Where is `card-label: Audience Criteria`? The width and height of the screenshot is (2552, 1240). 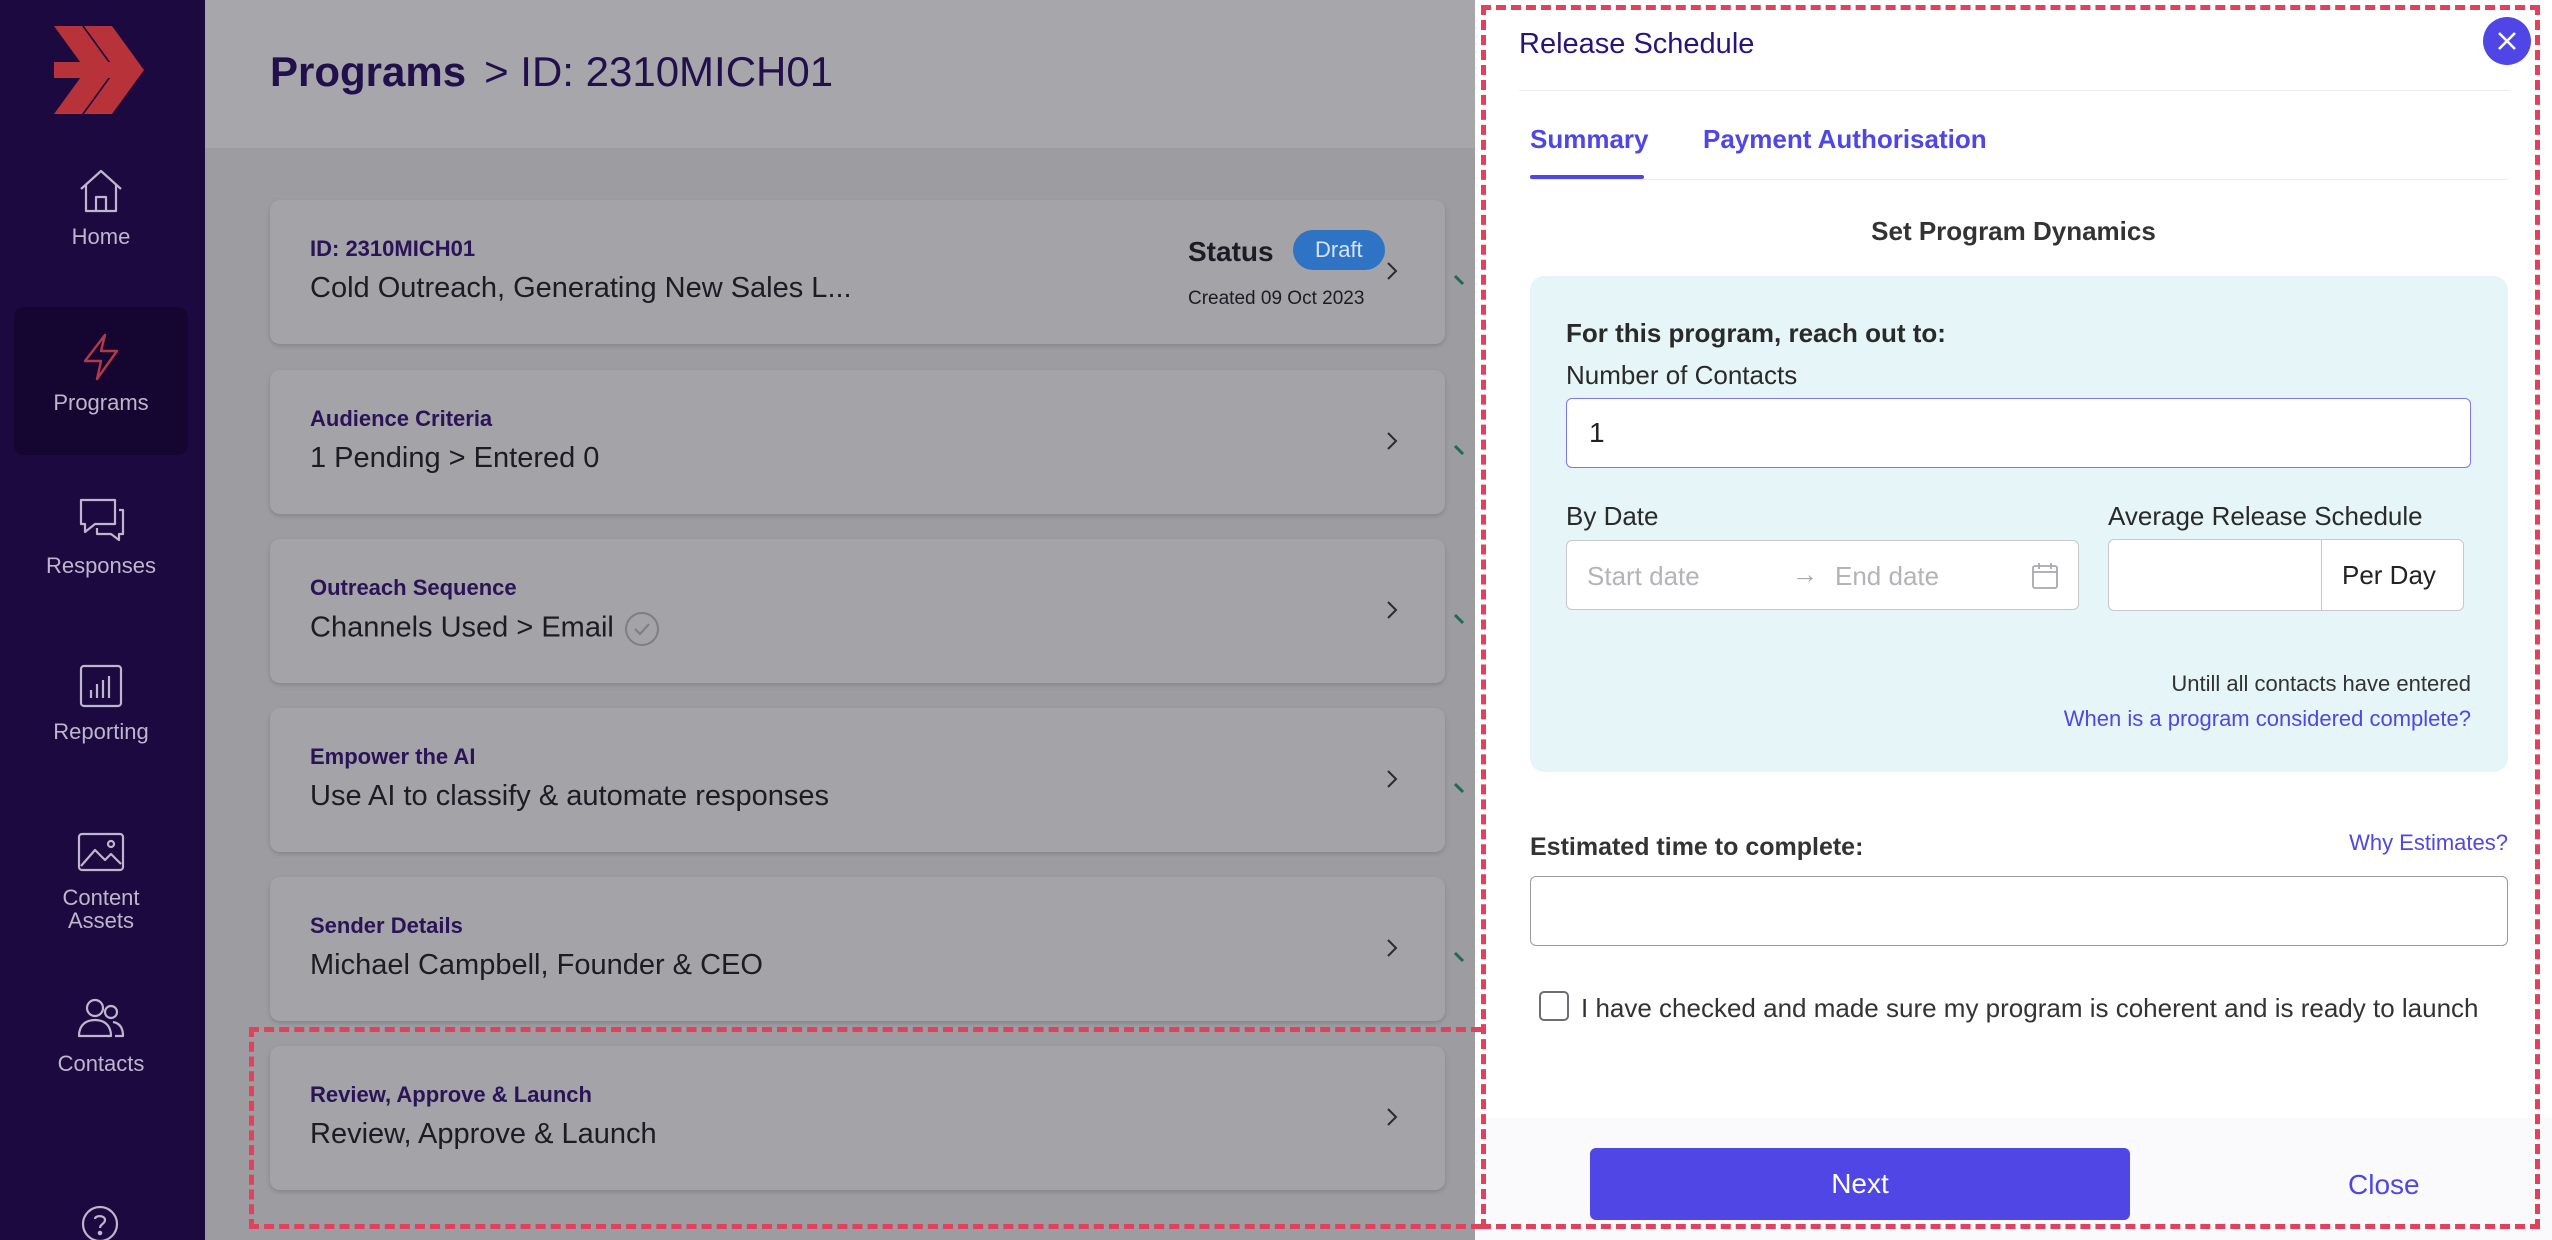
card-label: Audience Criteria is located at coordinates (401, 418).